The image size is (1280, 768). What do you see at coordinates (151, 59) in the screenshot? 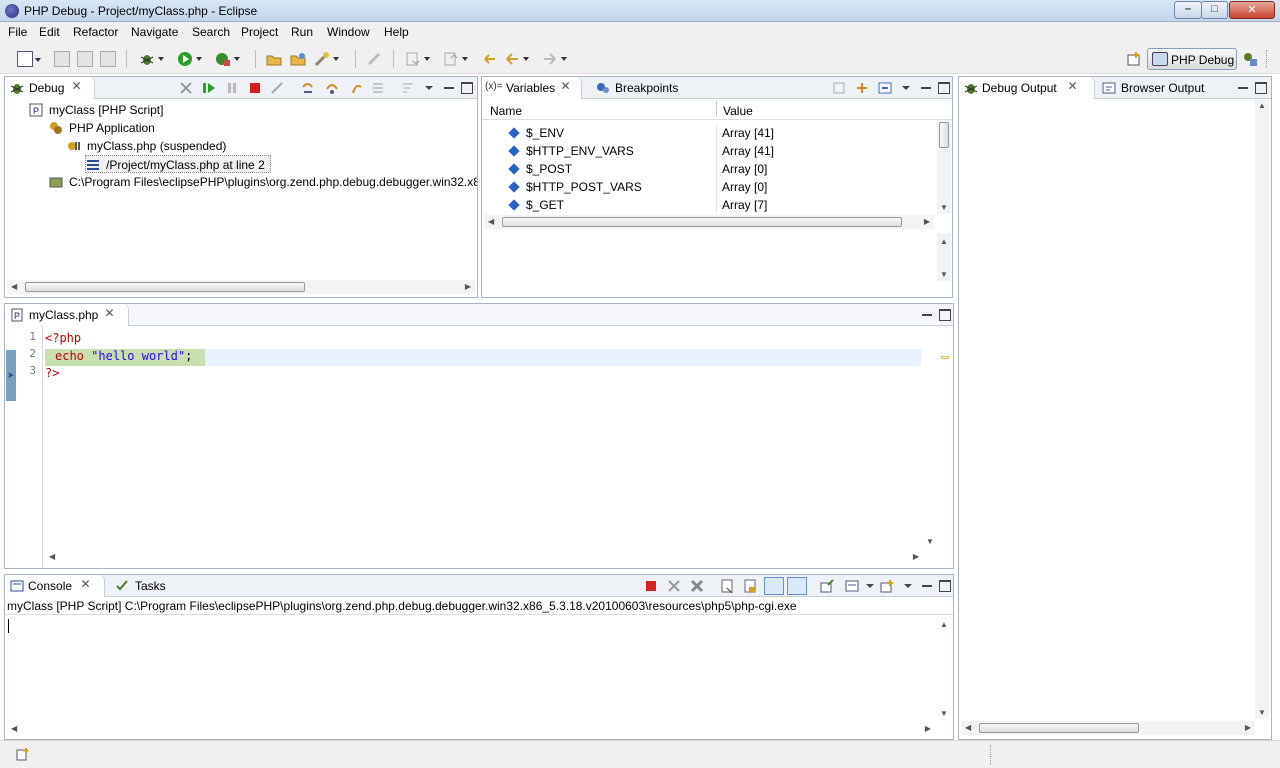
I see `debug-bug-icon` at bounding box center [151, 59].